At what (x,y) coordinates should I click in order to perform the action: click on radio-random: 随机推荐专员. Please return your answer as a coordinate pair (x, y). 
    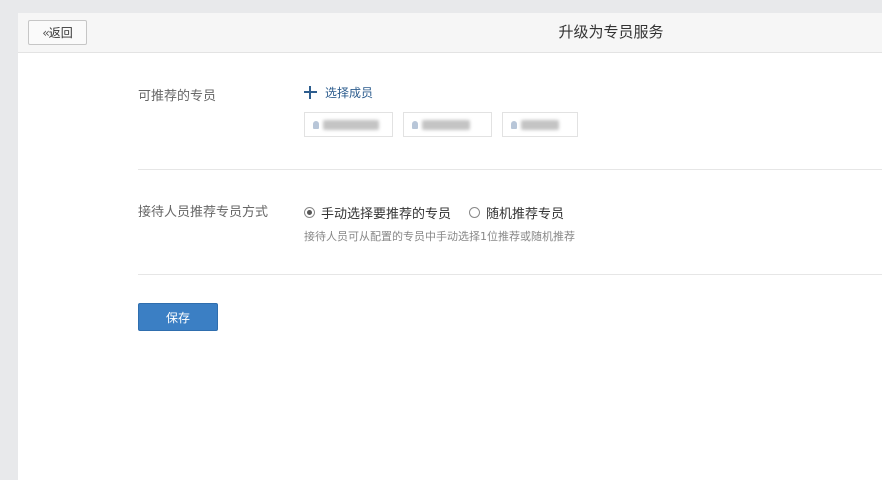
    Looking at the image, I should click on (516, 212).